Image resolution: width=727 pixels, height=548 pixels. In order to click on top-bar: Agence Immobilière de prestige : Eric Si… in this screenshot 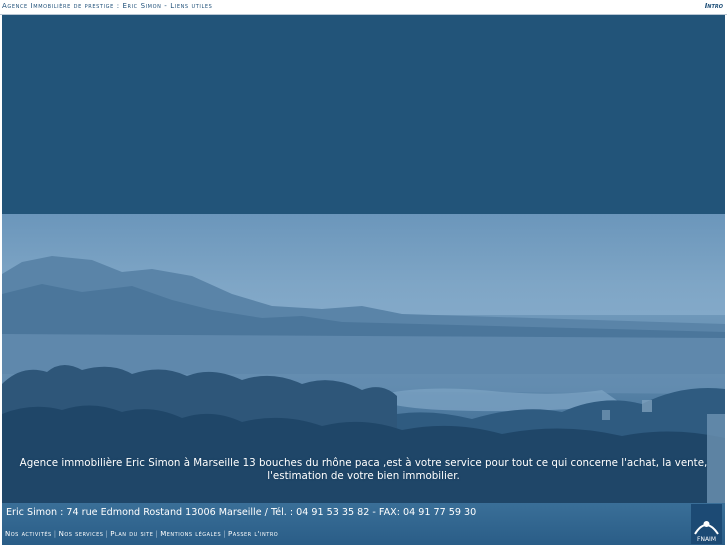, I will do `click(363, 7)`.